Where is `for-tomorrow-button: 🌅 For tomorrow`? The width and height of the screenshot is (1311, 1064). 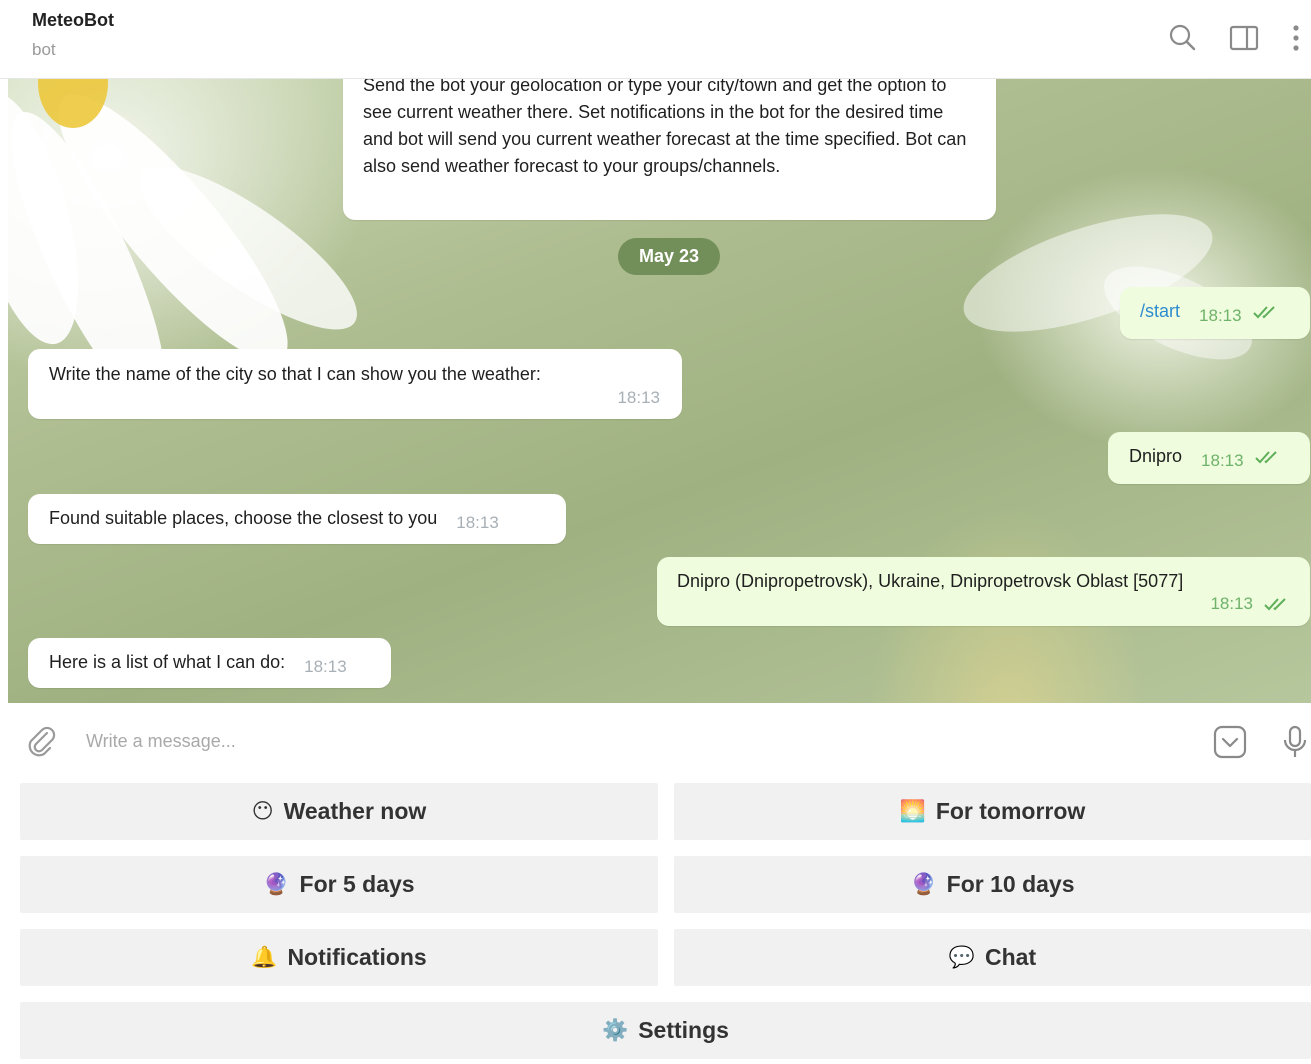 for-tomorrow-button: 🌅 For tomorrow is located at coordinates (992, 811).